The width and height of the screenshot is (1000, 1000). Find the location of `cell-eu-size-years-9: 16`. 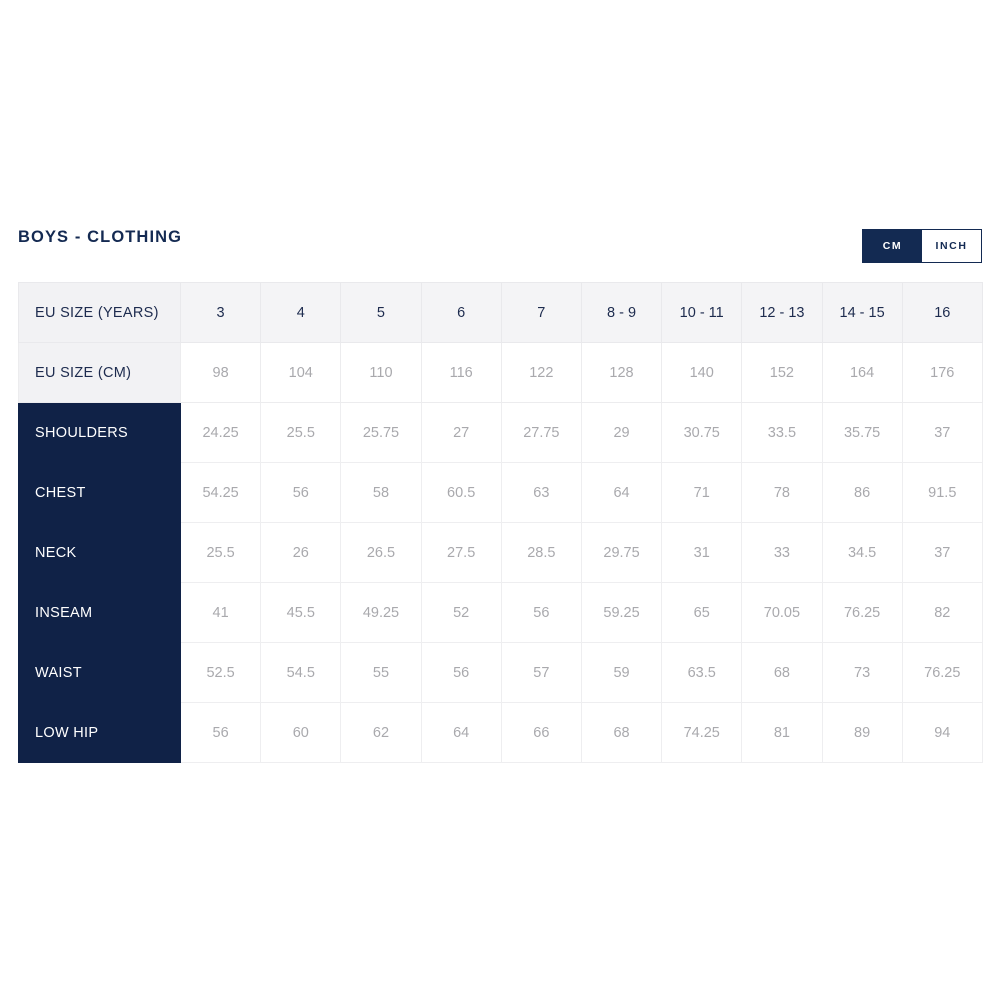

cell-eu-size-years-9: 16 is located at coordinates (942, 312).